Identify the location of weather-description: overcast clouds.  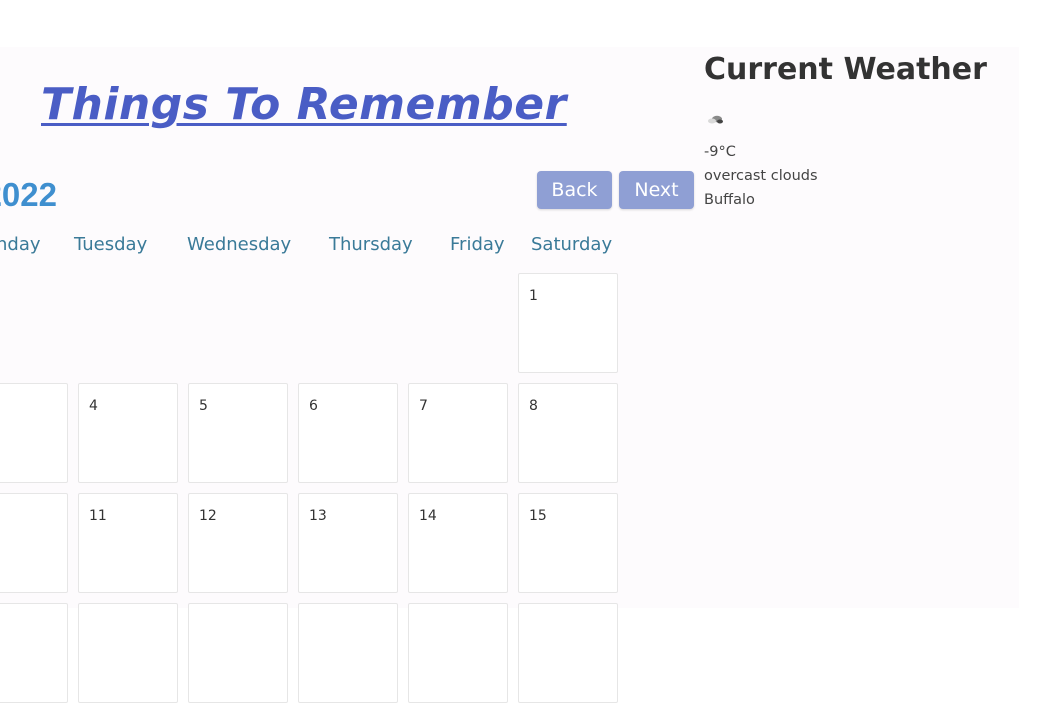
(761, 176).